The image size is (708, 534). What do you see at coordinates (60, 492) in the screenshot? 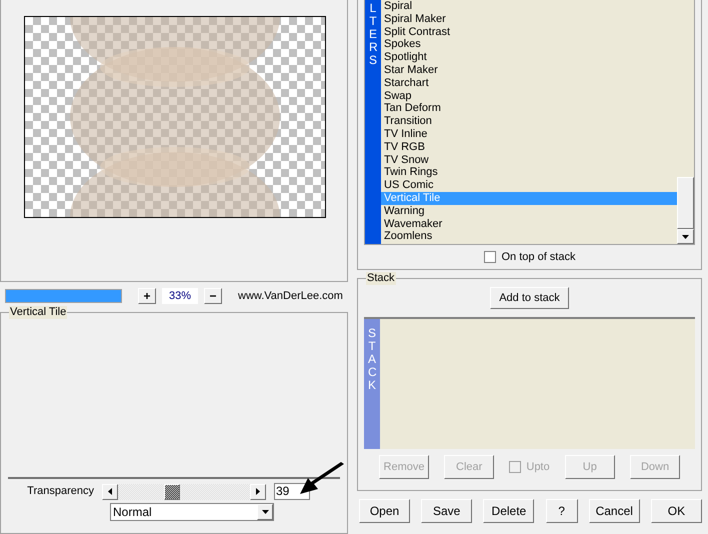
I see `parameter-label: Transparency` at bounding box center [60, 492].